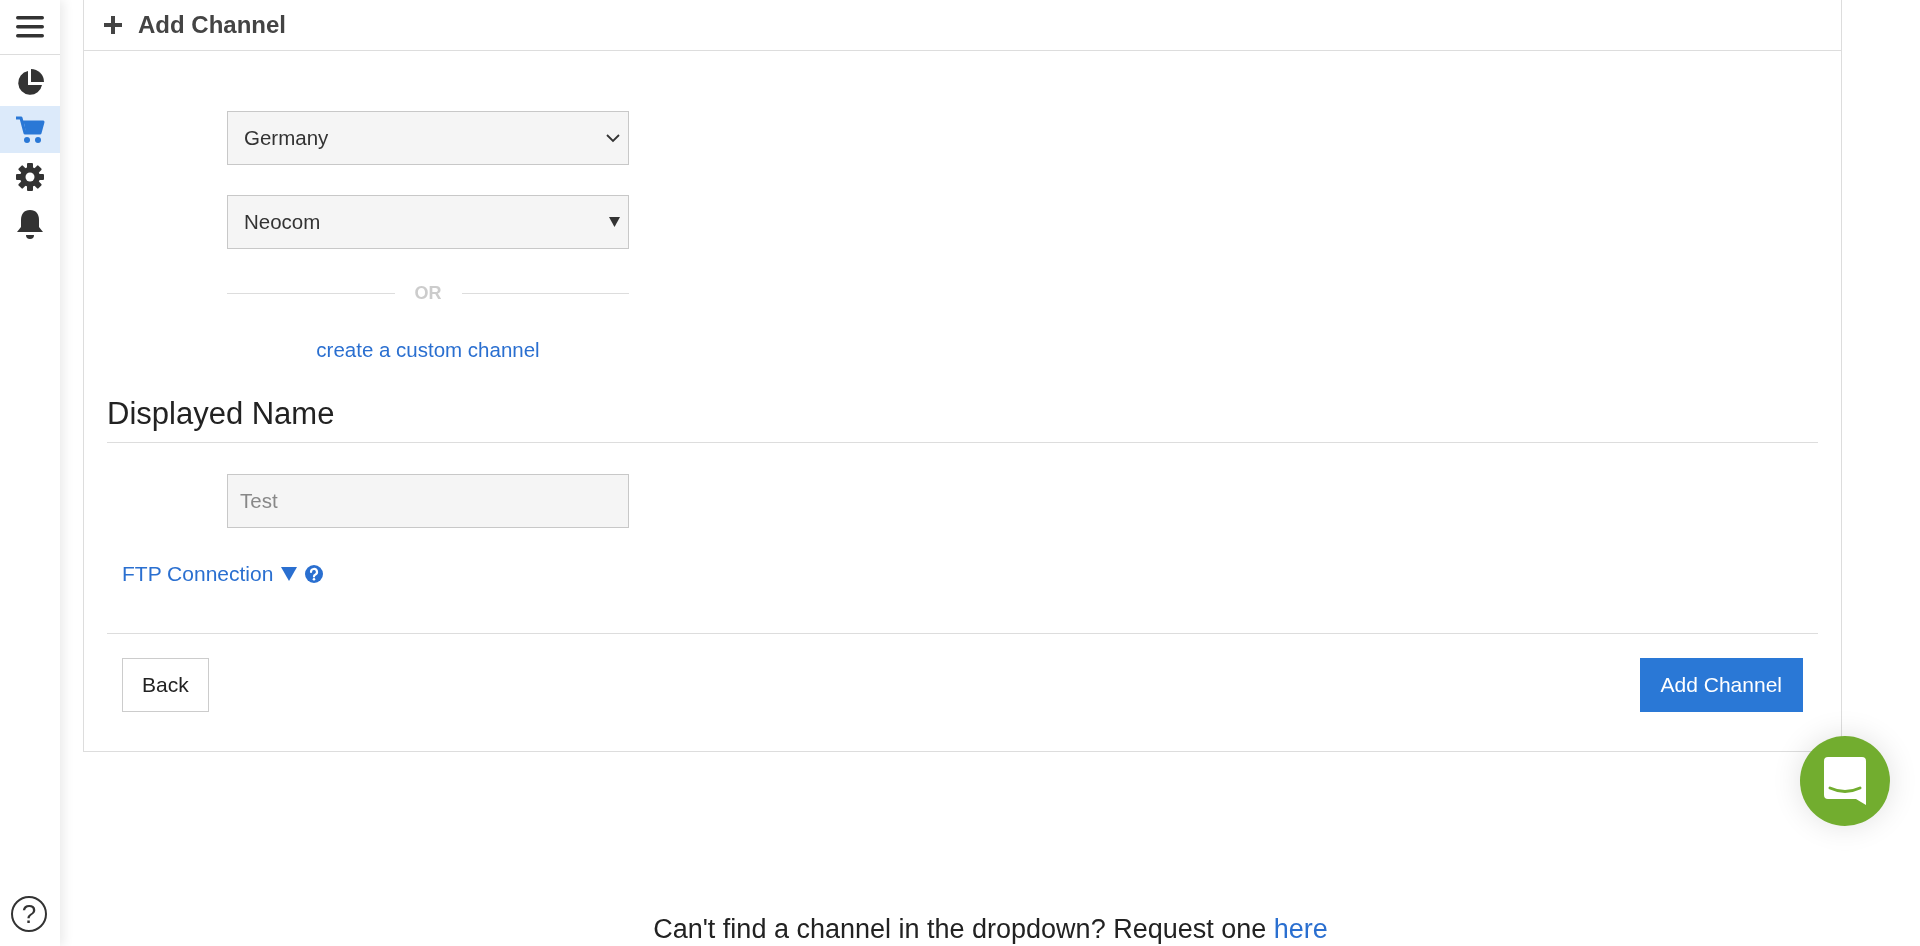  What do you see at coordinates (428, 138) in the screenshot?
I see `country-select: Germany` at bounding box center [428, 138].